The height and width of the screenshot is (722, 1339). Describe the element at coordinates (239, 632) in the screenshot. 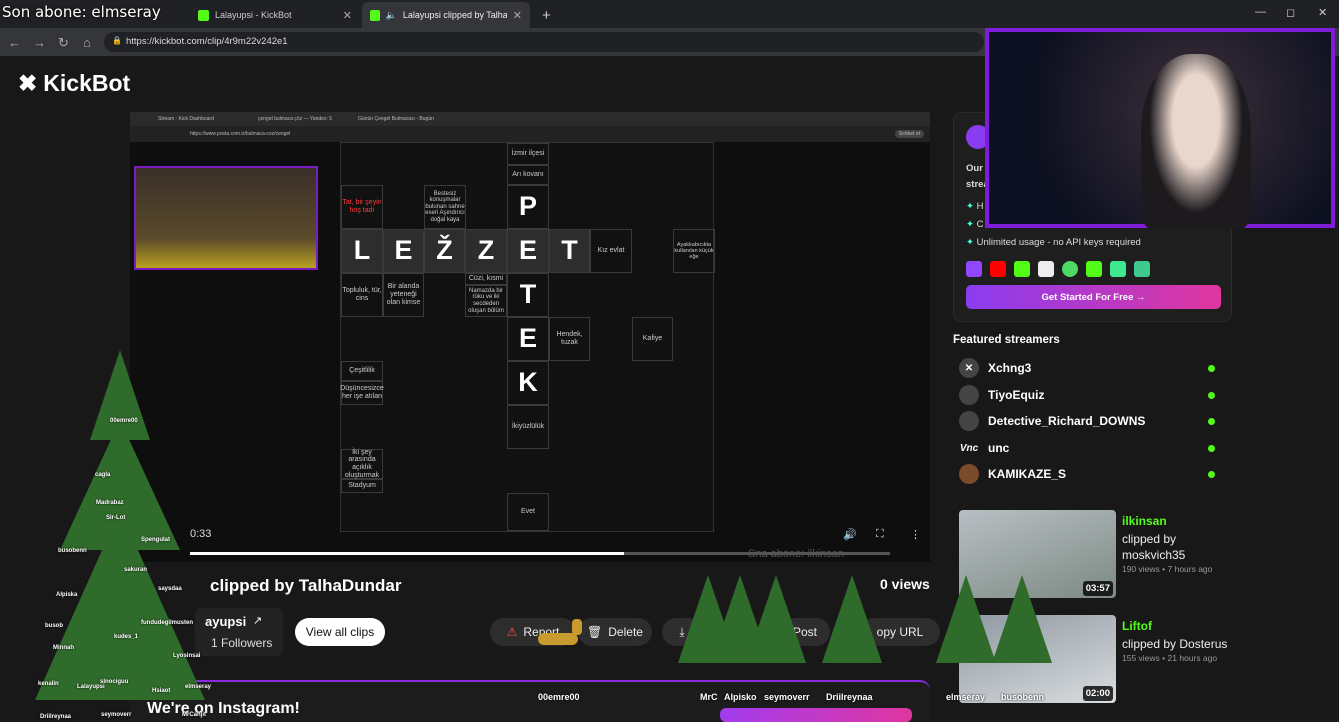

I see `streamer-info: ayupsi ↗ 1 Followers` at that location.